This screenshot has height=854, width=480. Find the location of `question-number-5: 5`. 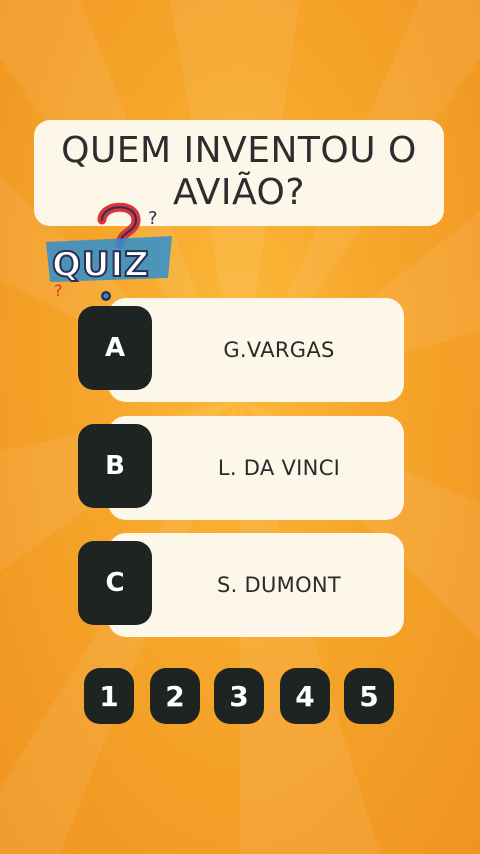

question-number-5: 5 is located at coordinates (369, 696).